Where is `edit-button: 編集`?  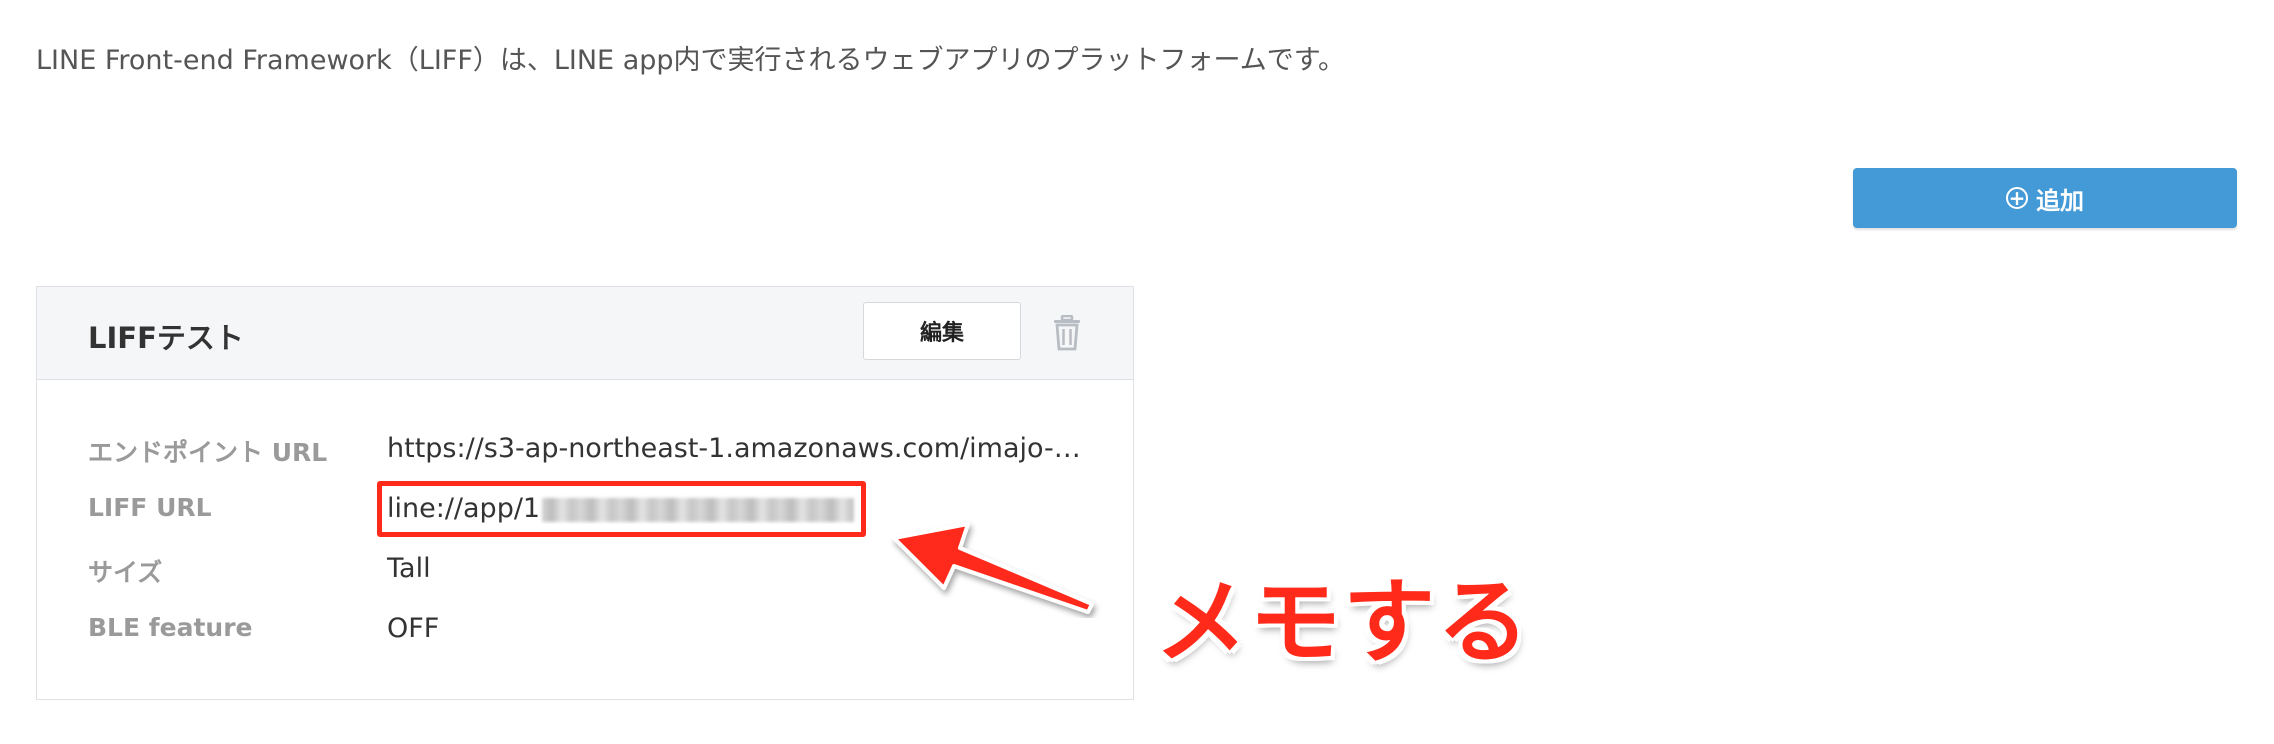 edit-button: 編集 is located at coordinates (942, 331).